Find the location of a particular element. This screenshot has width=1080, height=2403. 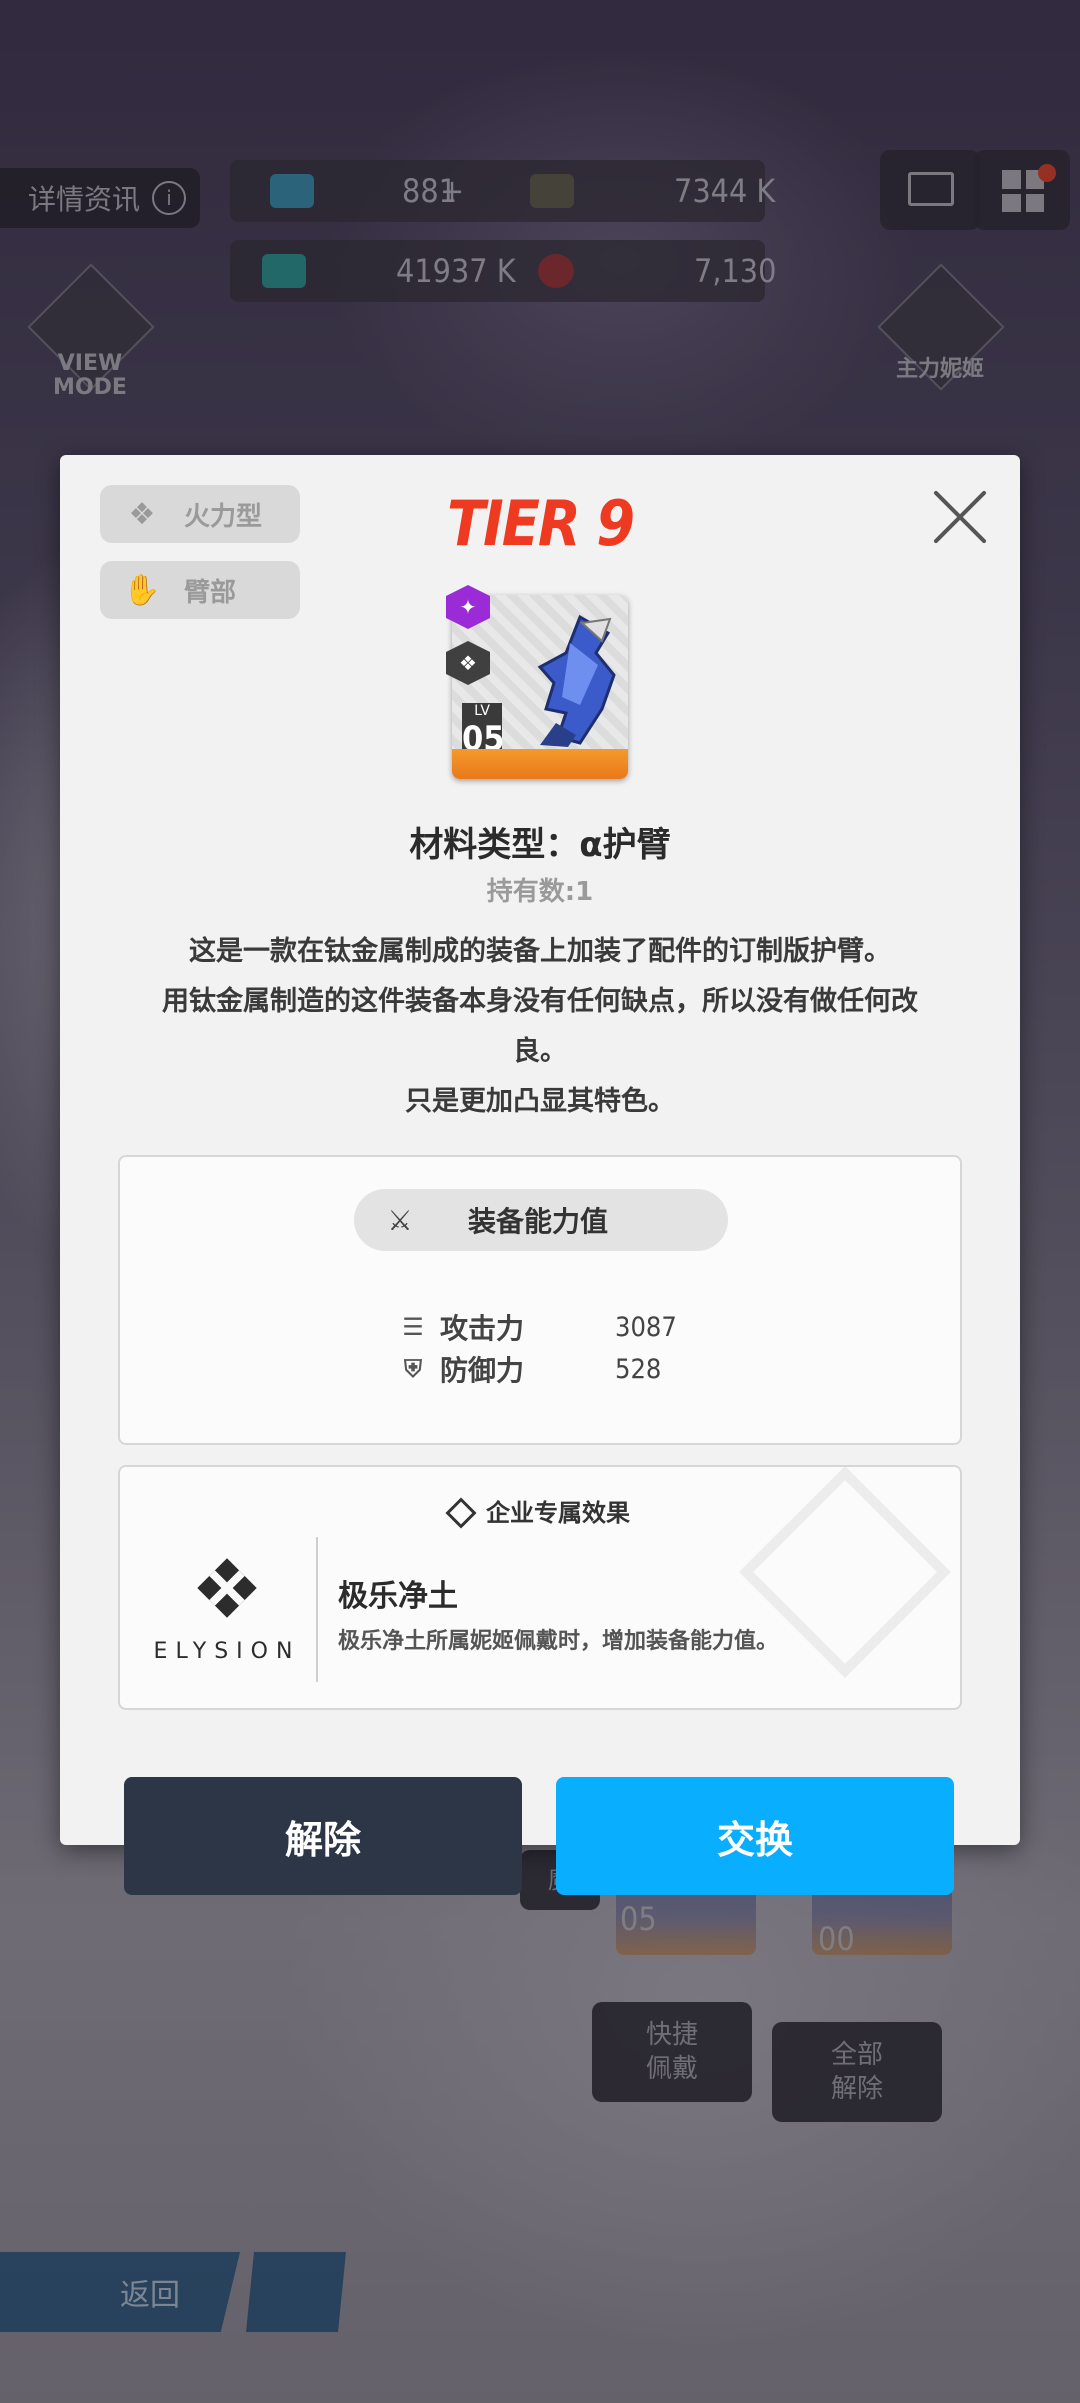

stats-header-label: 装备能力值 is located at coordinates (538, 1221).